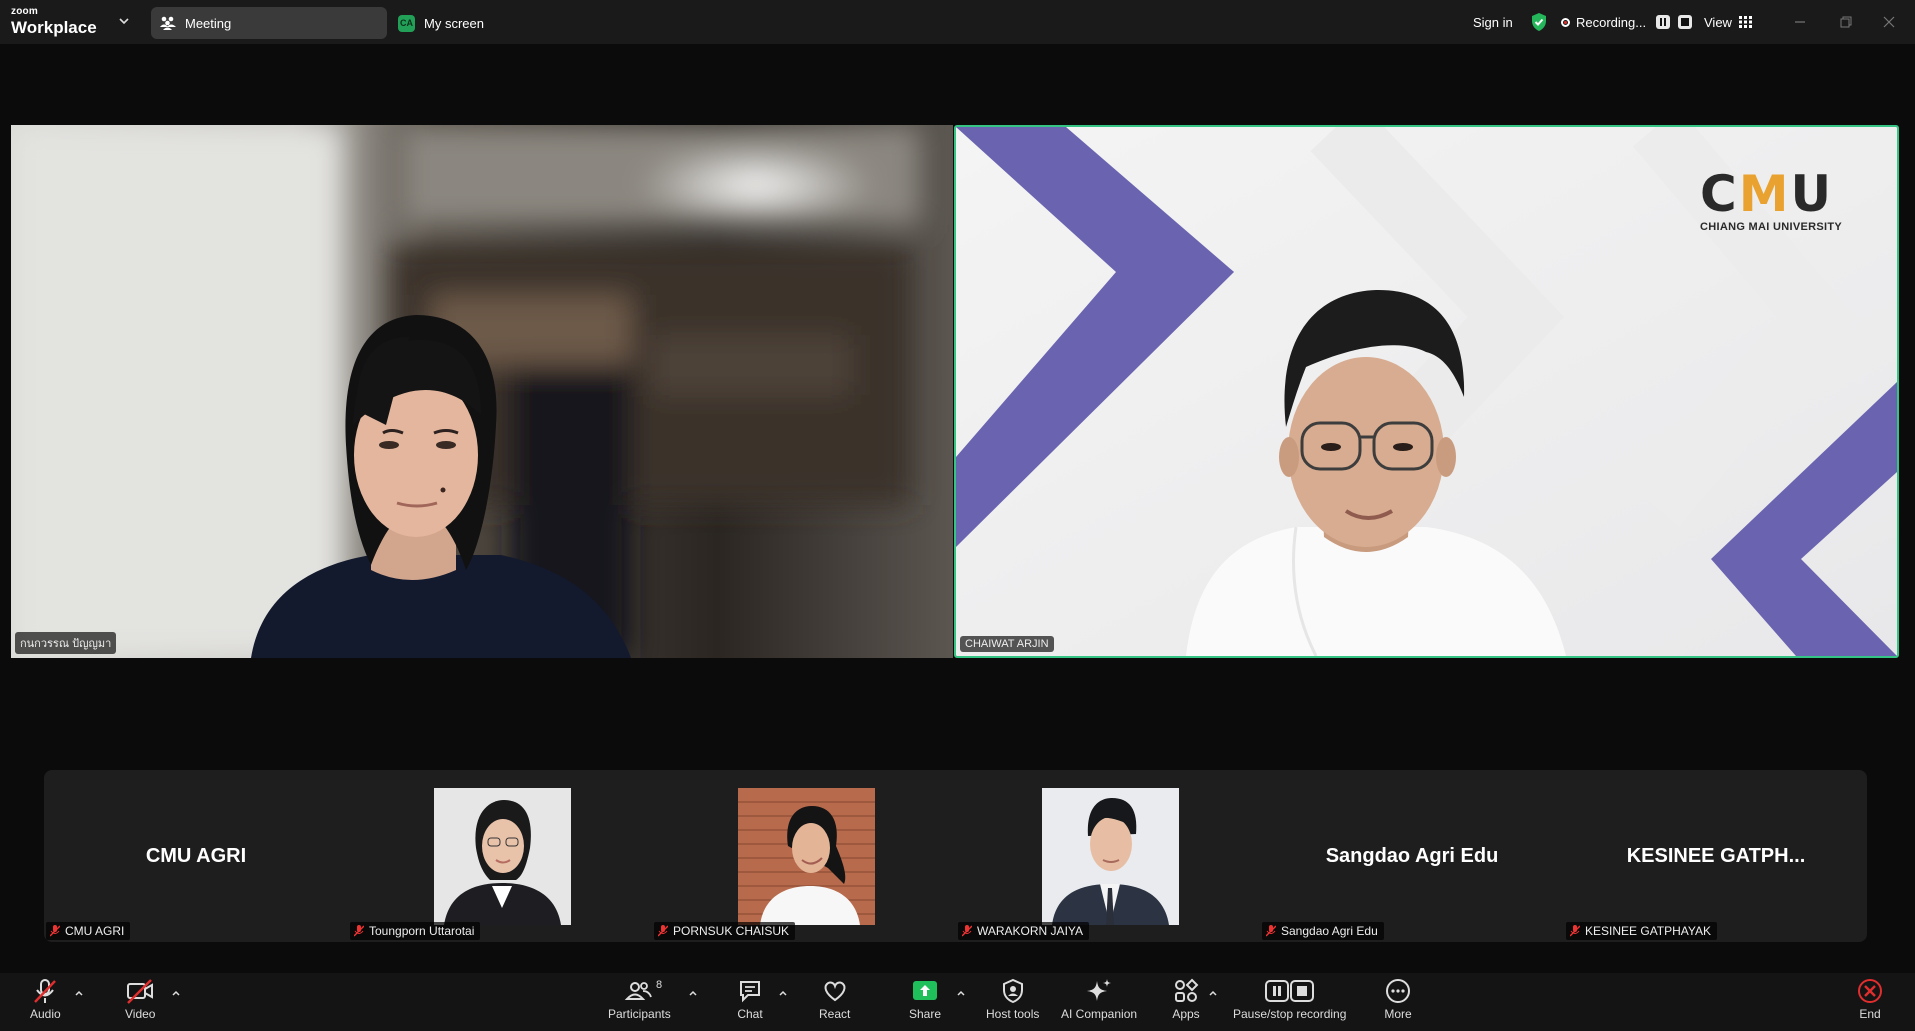 This screenshot has height=1031, width=1915. I want to click on participant-photo, so click(806, 856).